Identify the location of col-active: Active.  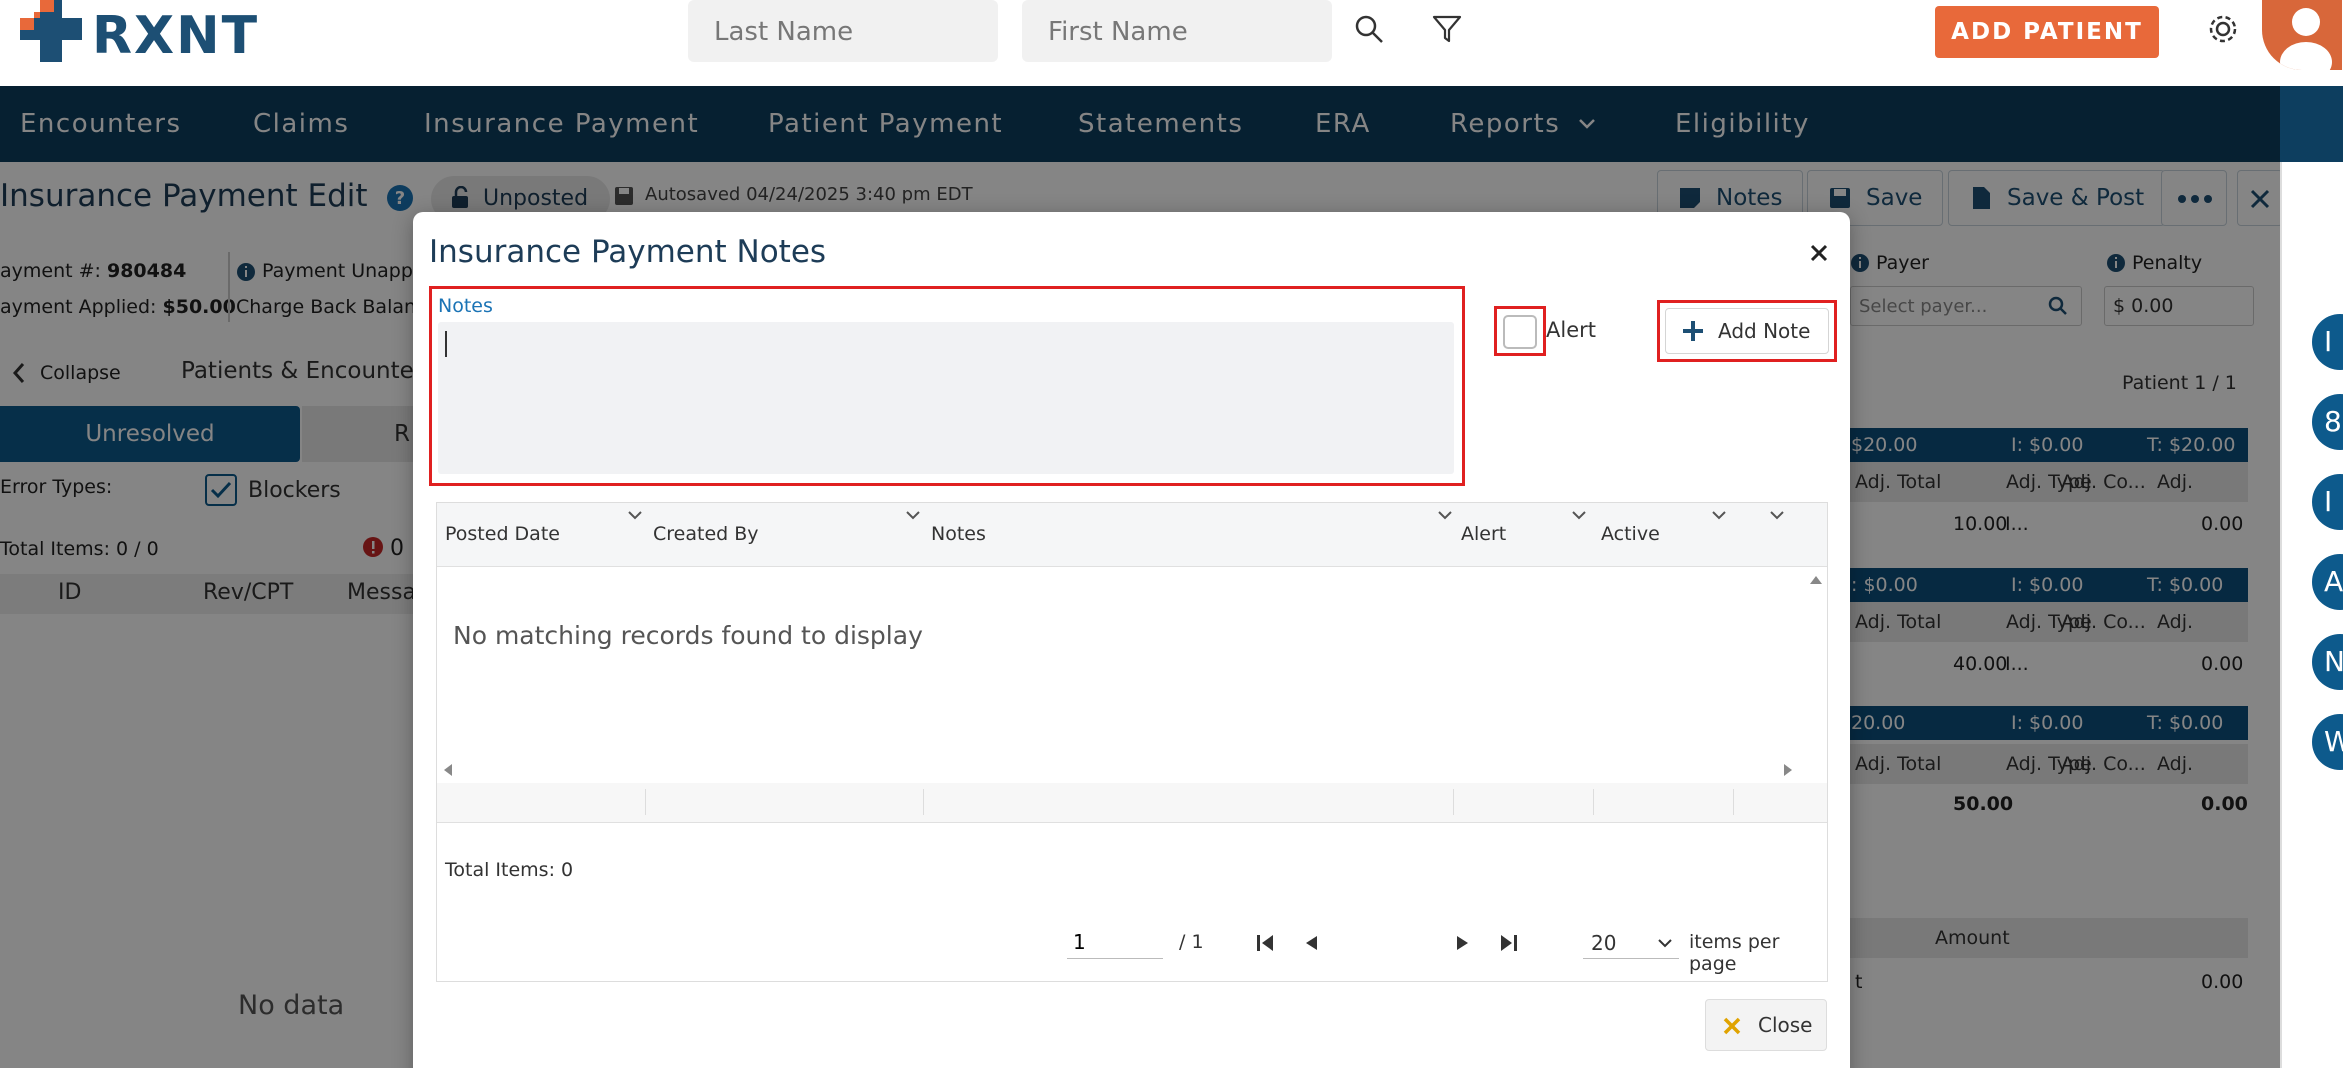
(1630, 534).